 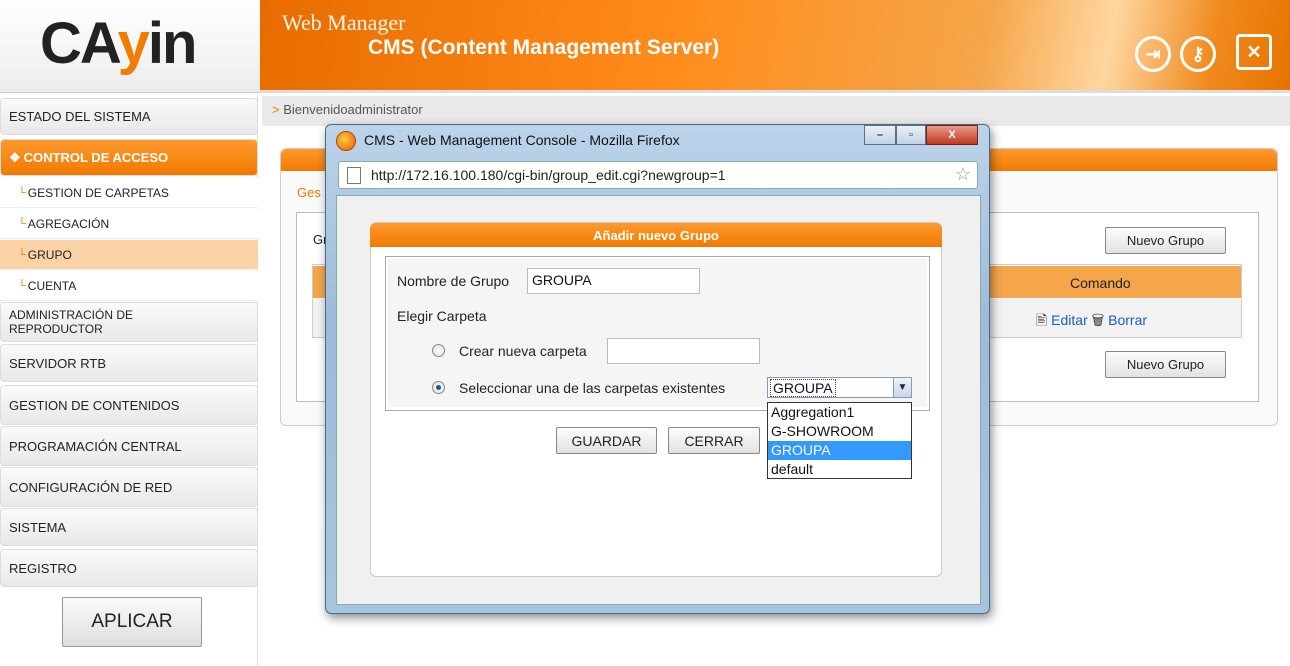 I want to click on tools-icon: ✕, so click(x=1254, y=52).